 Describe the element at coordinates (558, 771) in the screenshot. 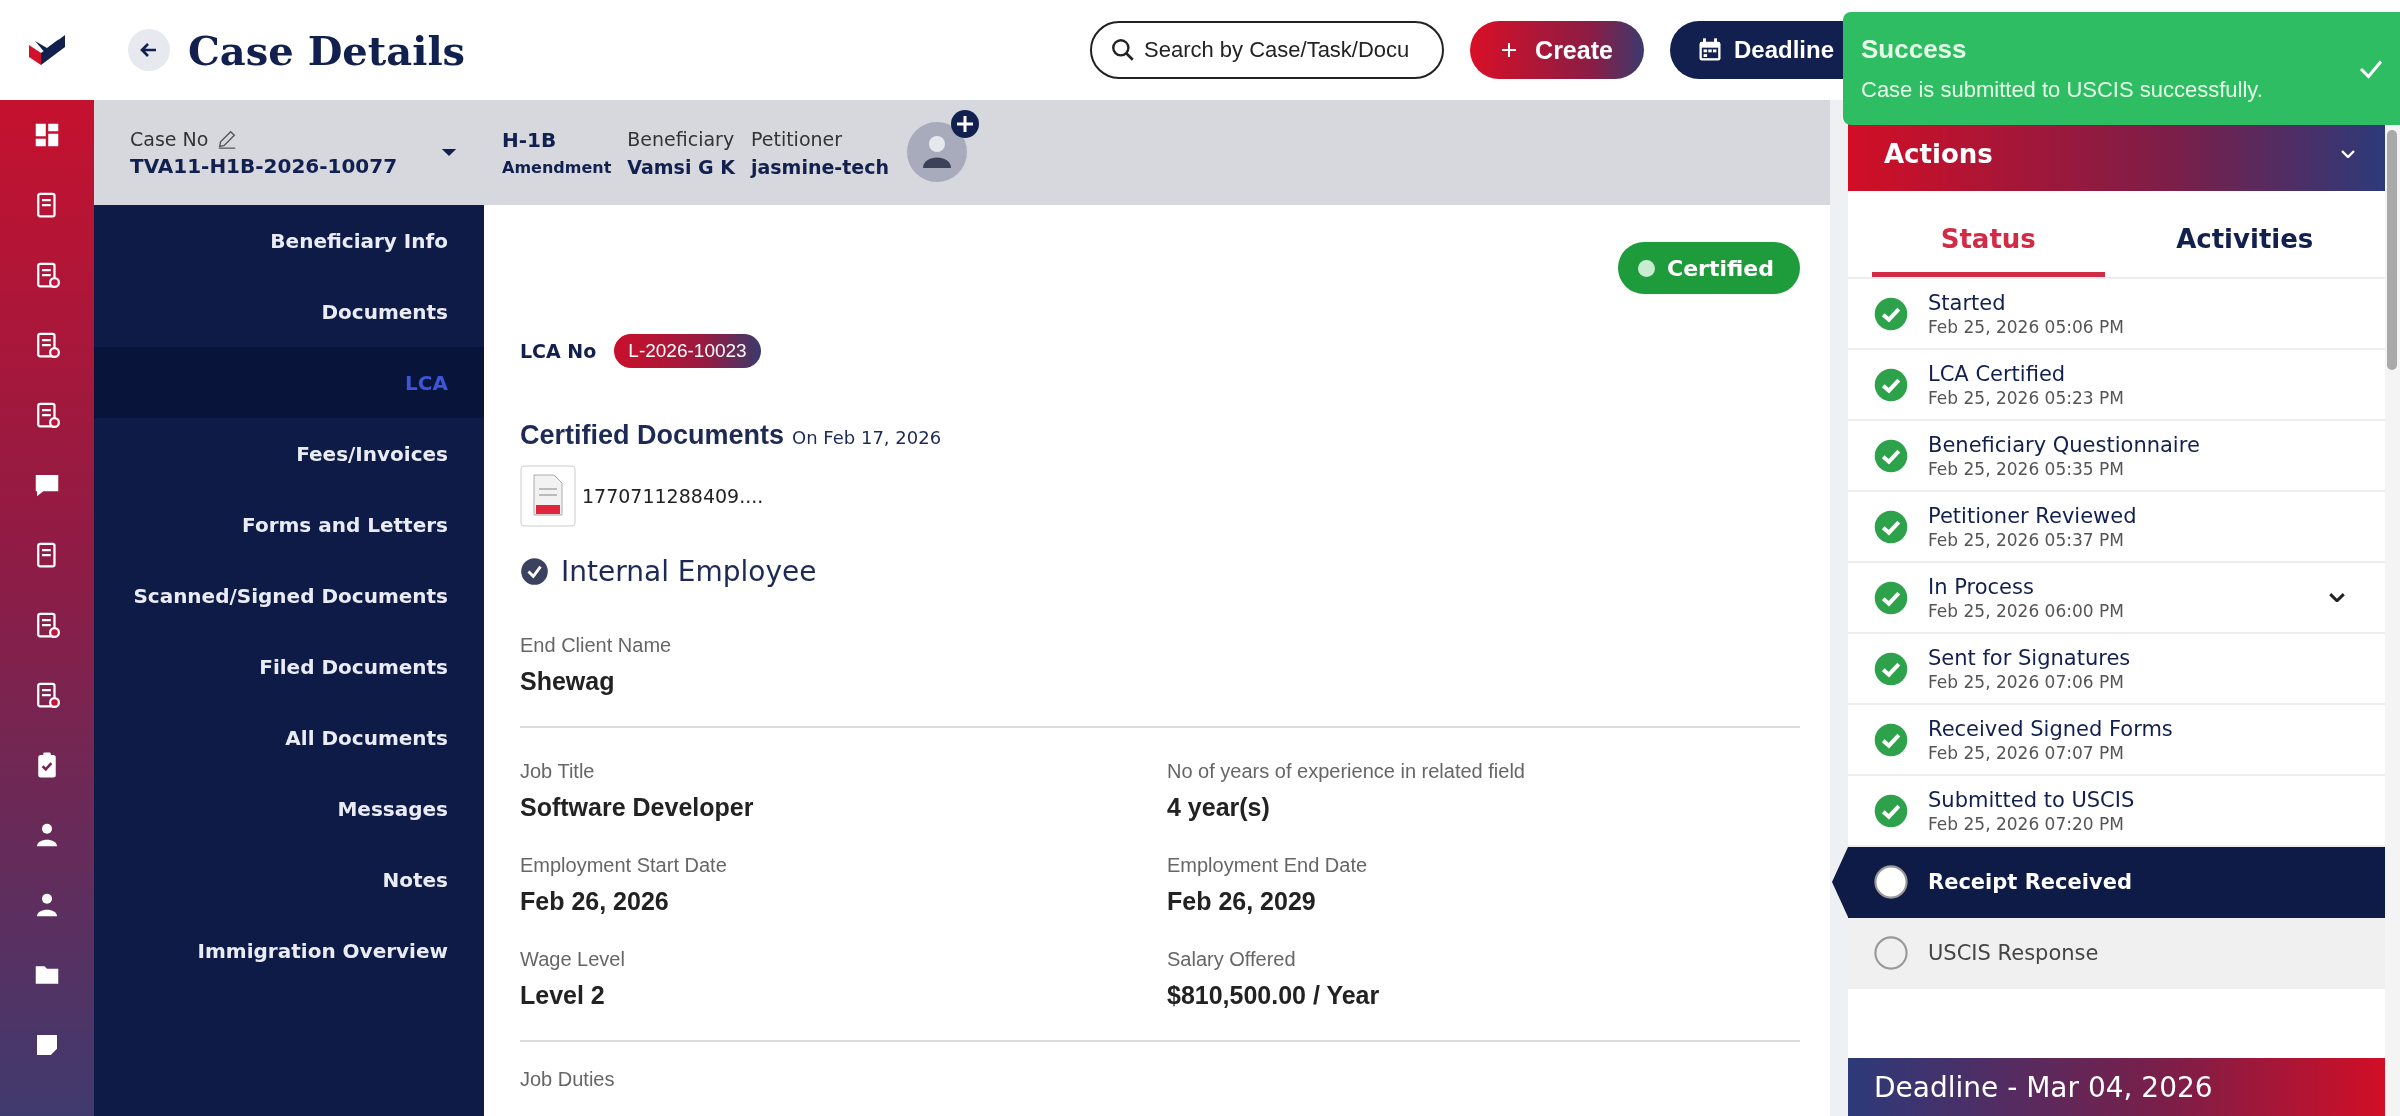

I see `field-label: Job Title` at that location.